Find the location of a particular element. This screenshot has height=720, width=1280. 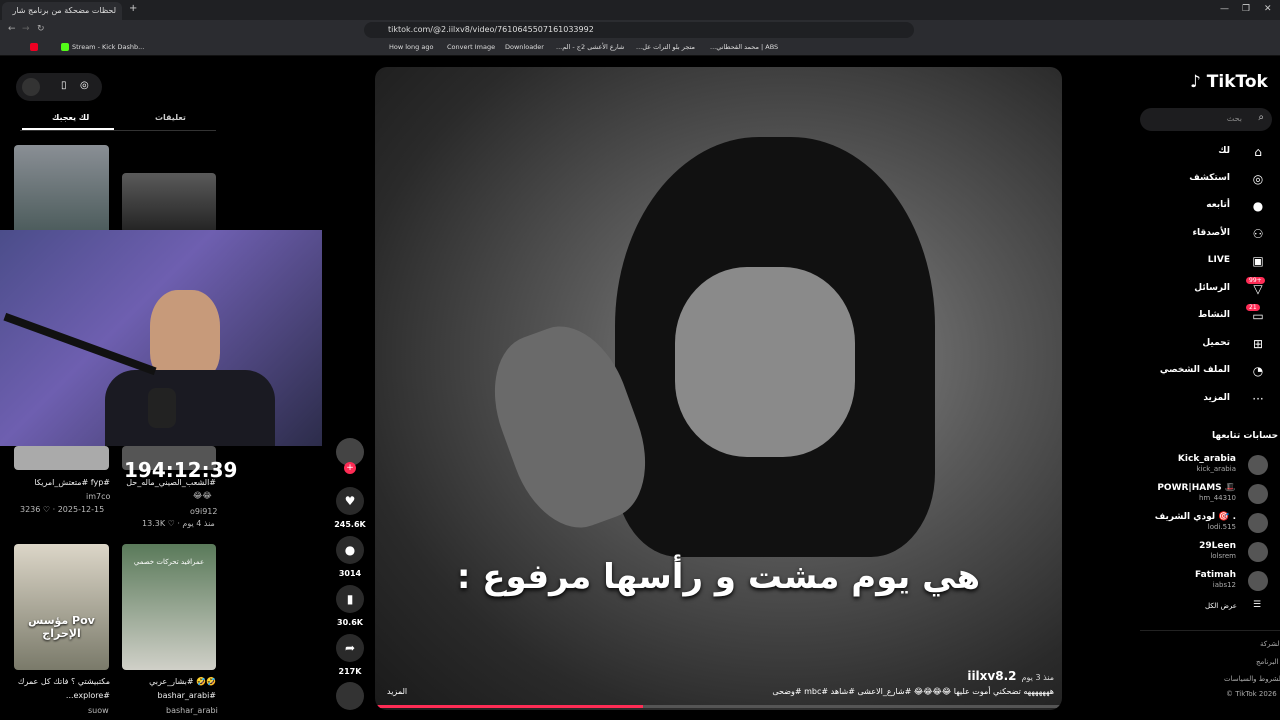

compass-small-icon: ◎ is located at coordinates (84, 85).